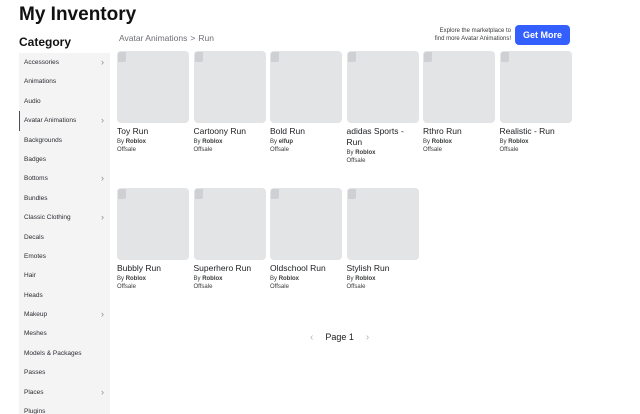  I want to click on get-more-button: Get More, so click(542, 35).